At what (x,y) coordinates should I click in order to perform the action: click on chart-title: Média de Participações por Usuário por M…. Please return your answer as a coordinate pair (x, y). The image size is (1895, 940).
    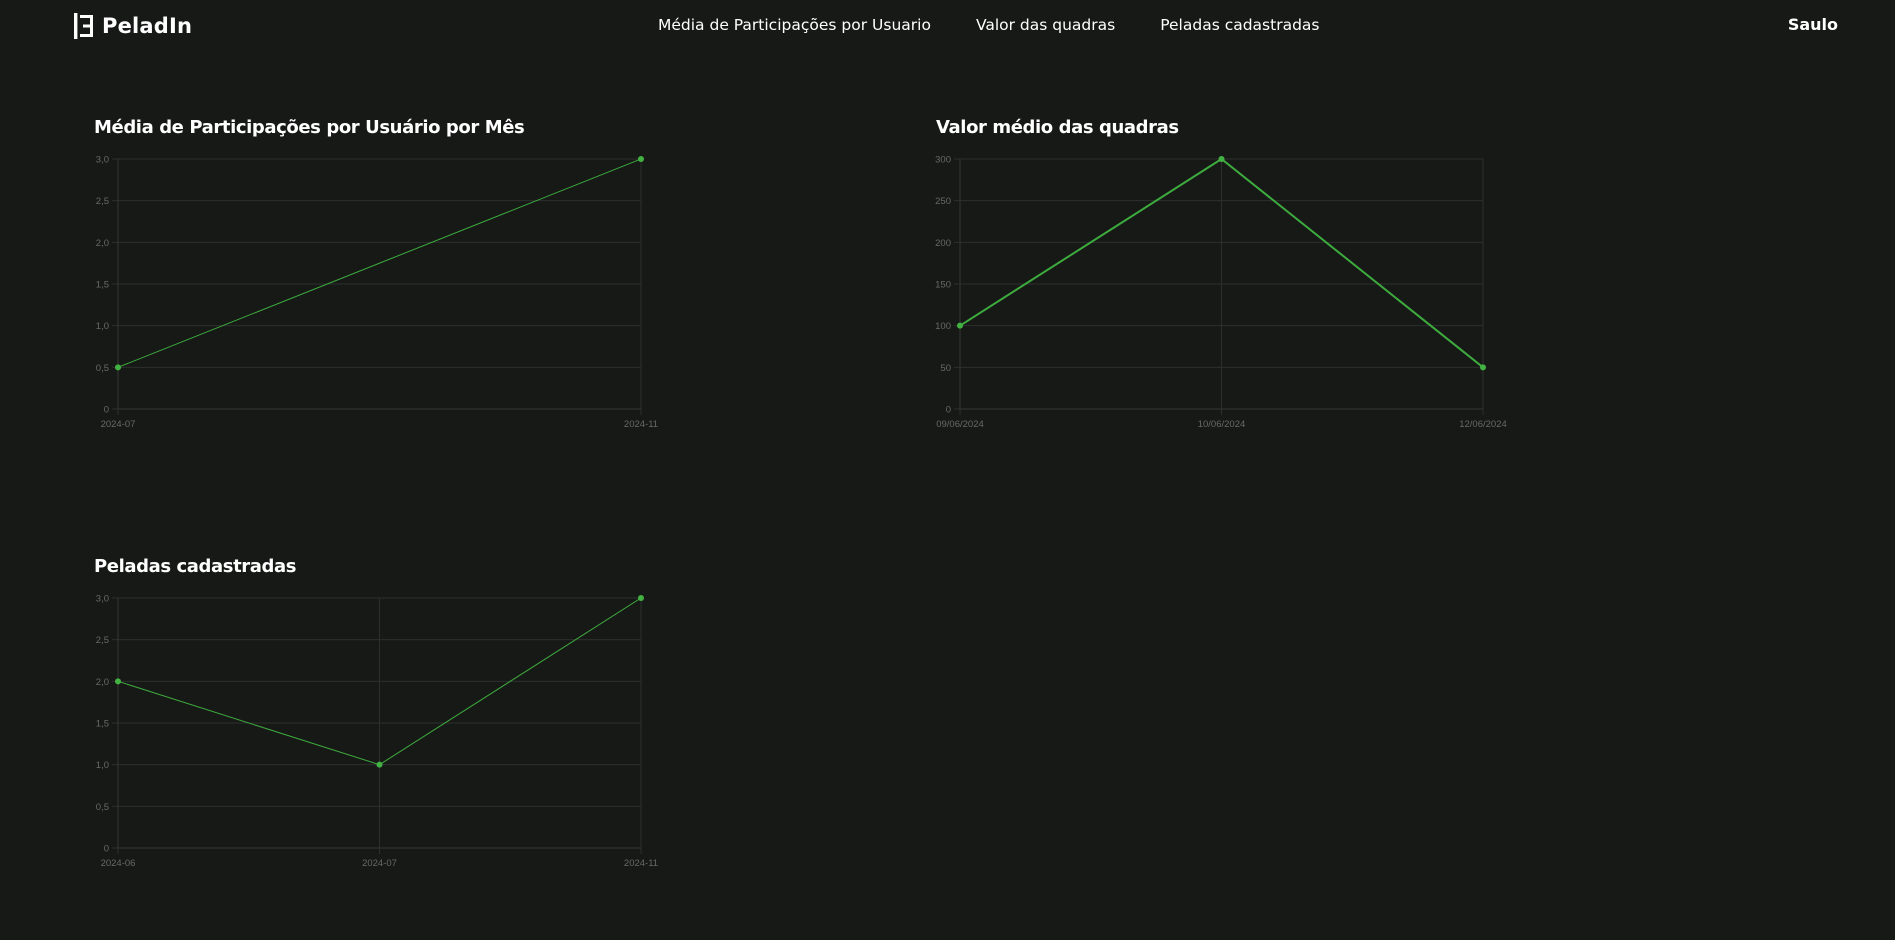
    Looking at the image, I should click on (309, 127).